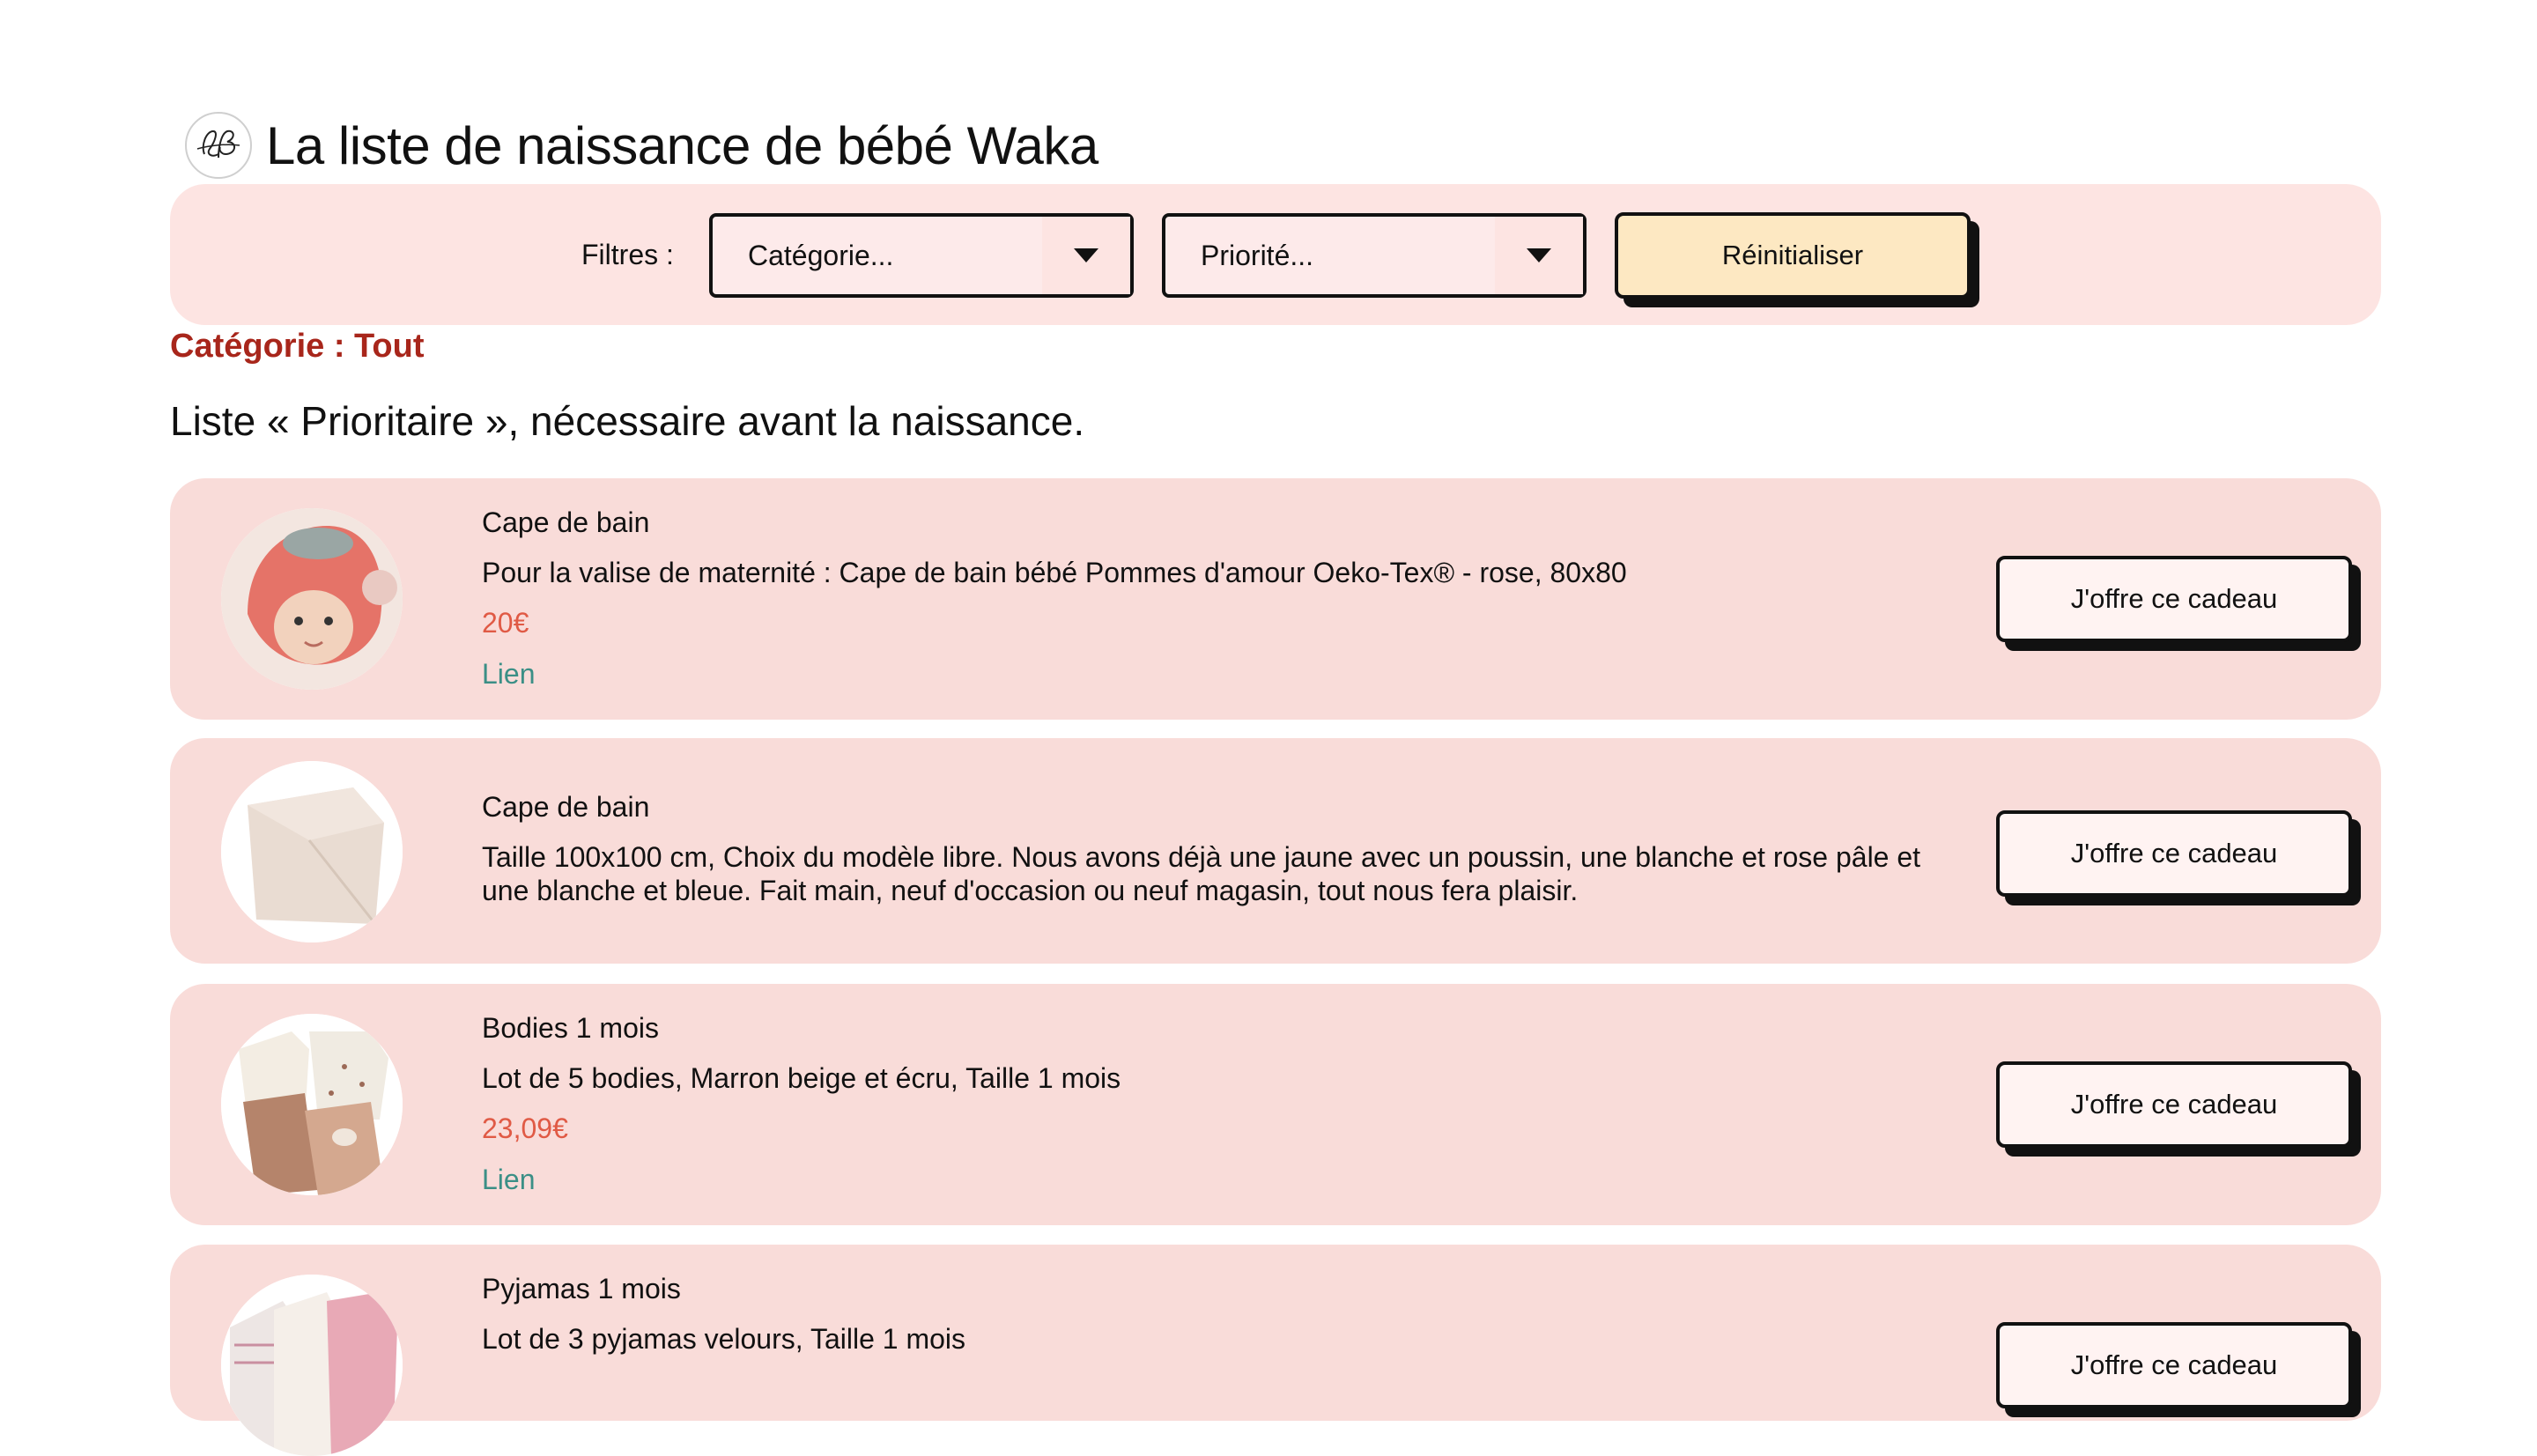  I want to click on item-description: Lot de 3 pyjamas velours, Taille 1 mois, so click(724, 1339).